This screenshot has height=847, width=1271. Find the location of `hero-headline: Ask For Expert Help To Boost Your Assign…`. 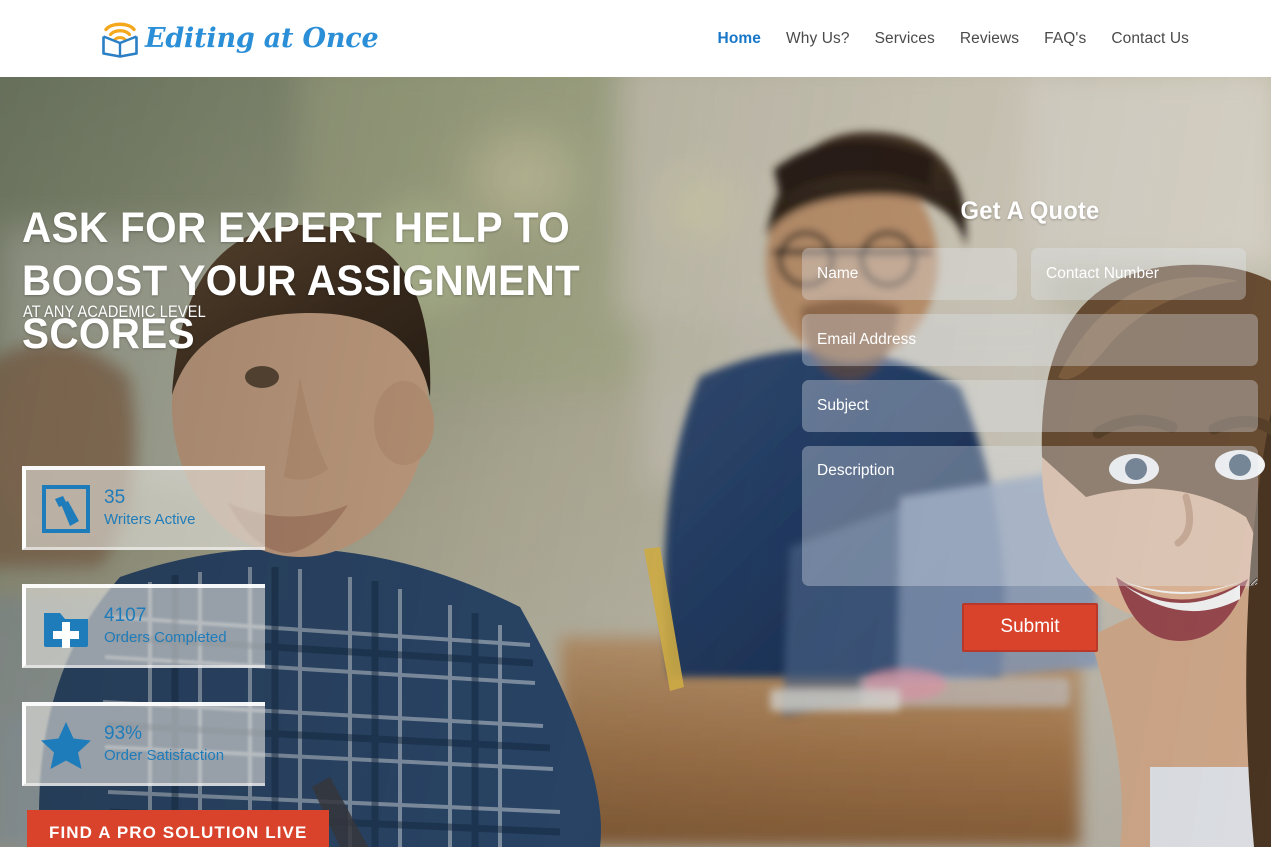

hero-headline: Ask For Expert Help To Boost Your Assign… is located at coordinates (301, 281).